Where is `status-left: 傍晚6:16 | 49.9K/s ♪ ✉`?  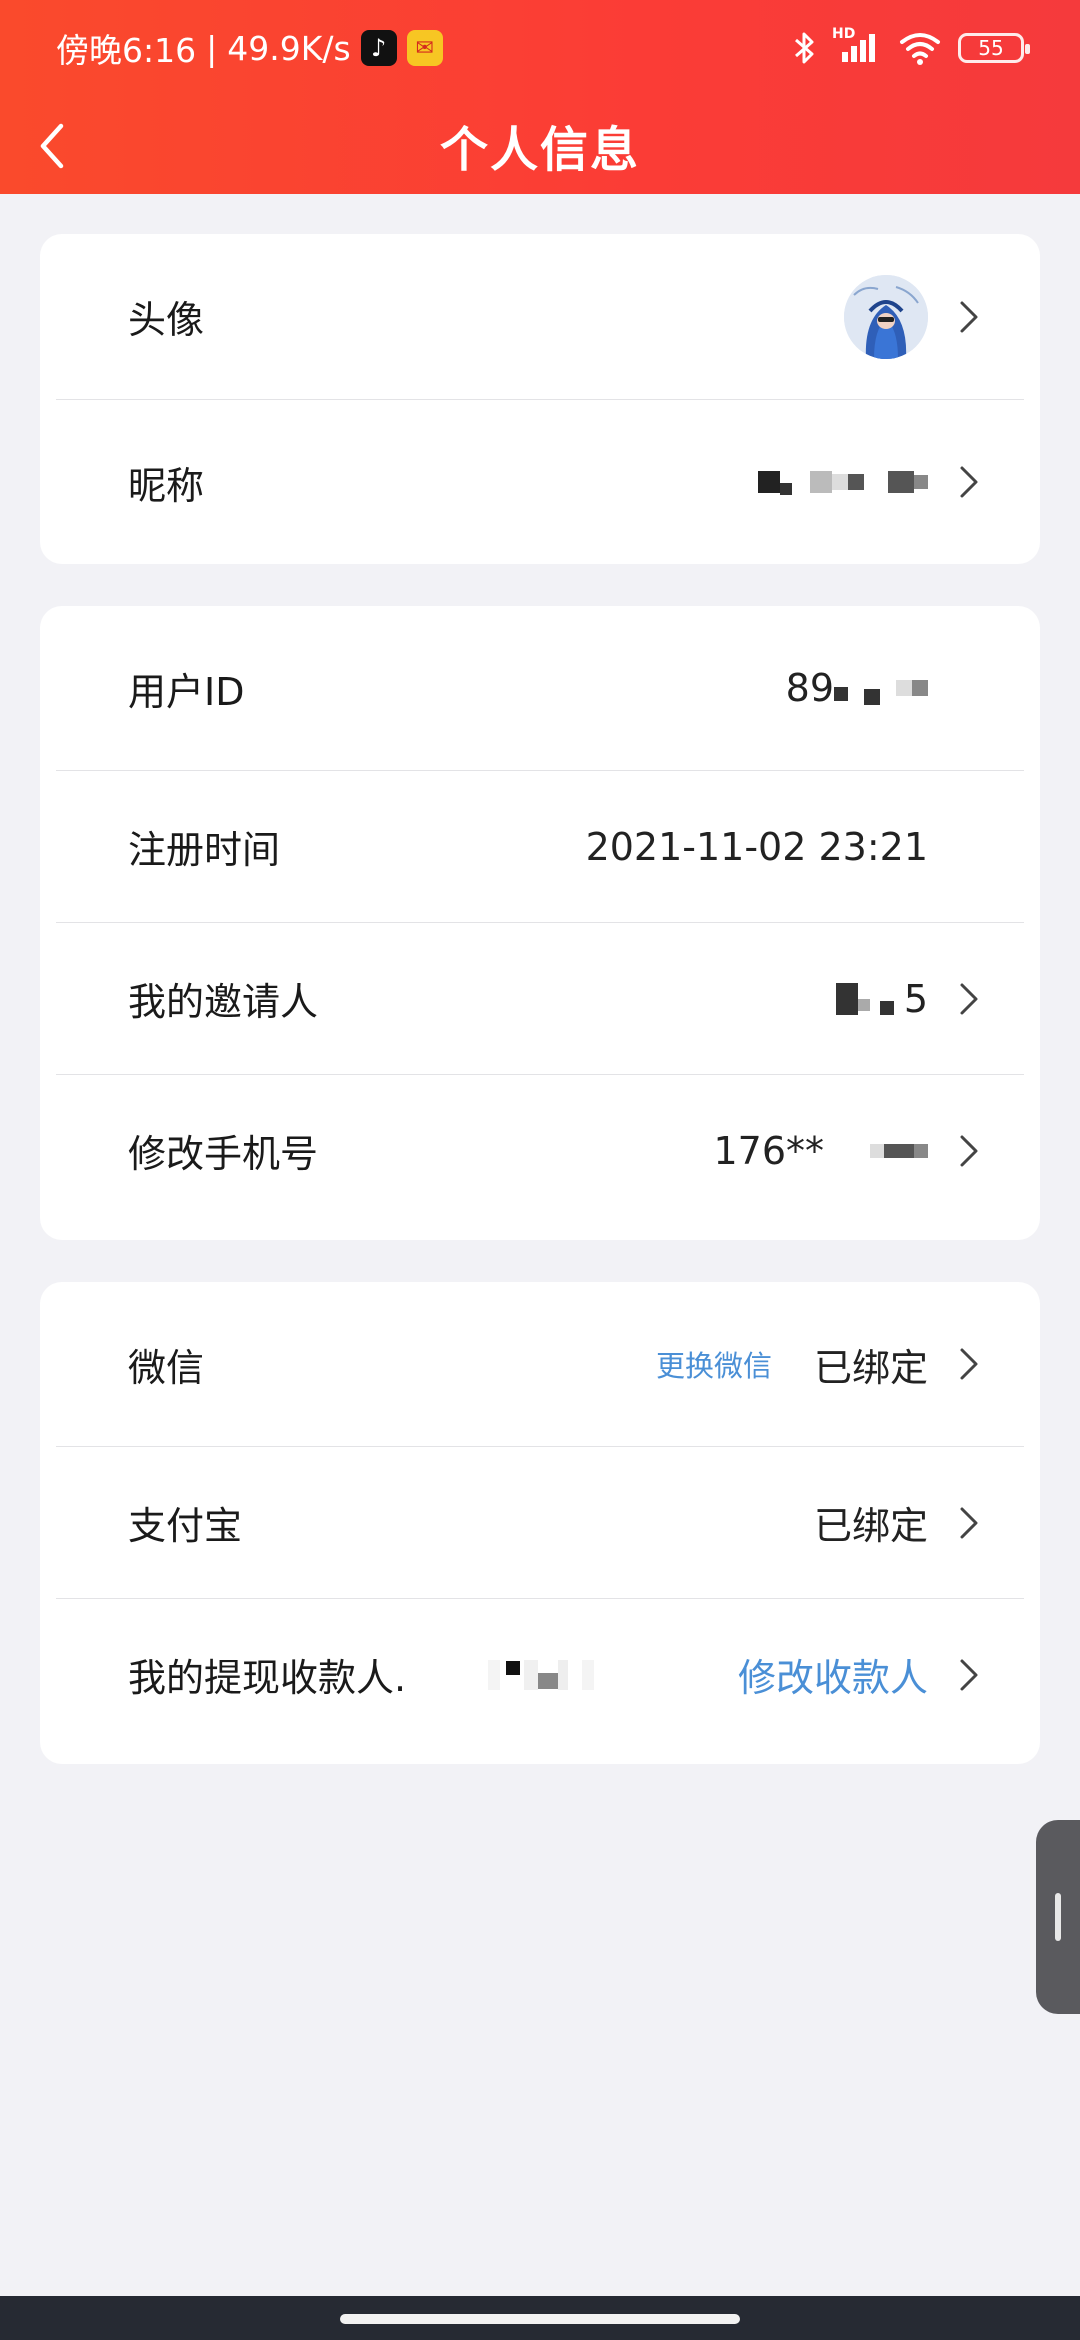
status-left: 傍晚6:16 | 49.9K/s ♪ ✉ is located at coordinates (249, 48).